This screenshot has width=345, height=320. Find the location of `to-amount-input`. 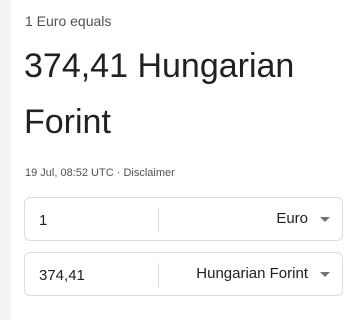

to-amount-input is located at coordinates (93, 275).